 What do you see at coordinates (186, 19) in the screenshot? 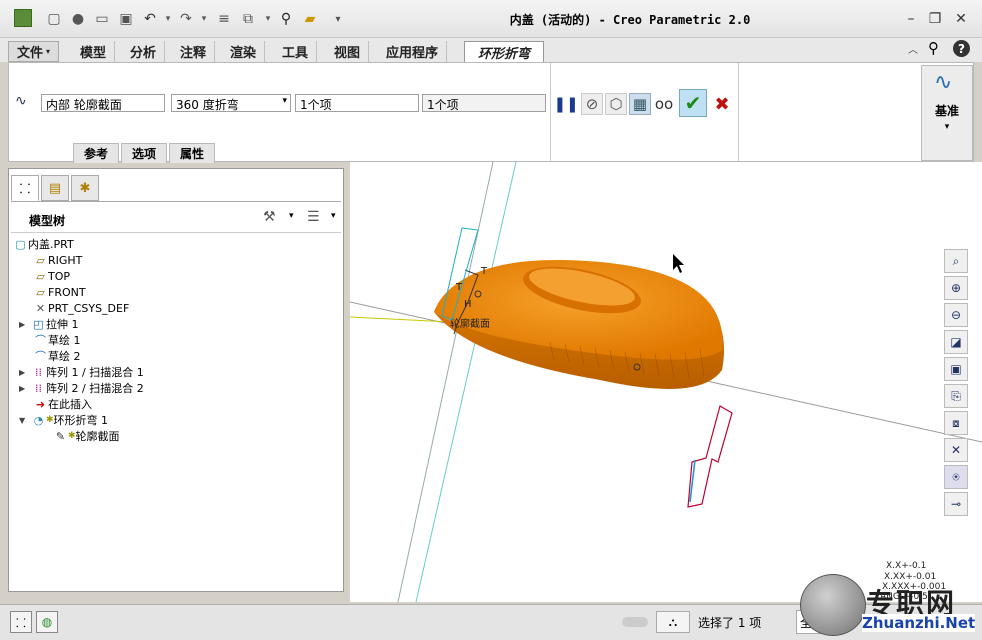
I see `redo-icon: ↷` at bounding box center [186, 19].